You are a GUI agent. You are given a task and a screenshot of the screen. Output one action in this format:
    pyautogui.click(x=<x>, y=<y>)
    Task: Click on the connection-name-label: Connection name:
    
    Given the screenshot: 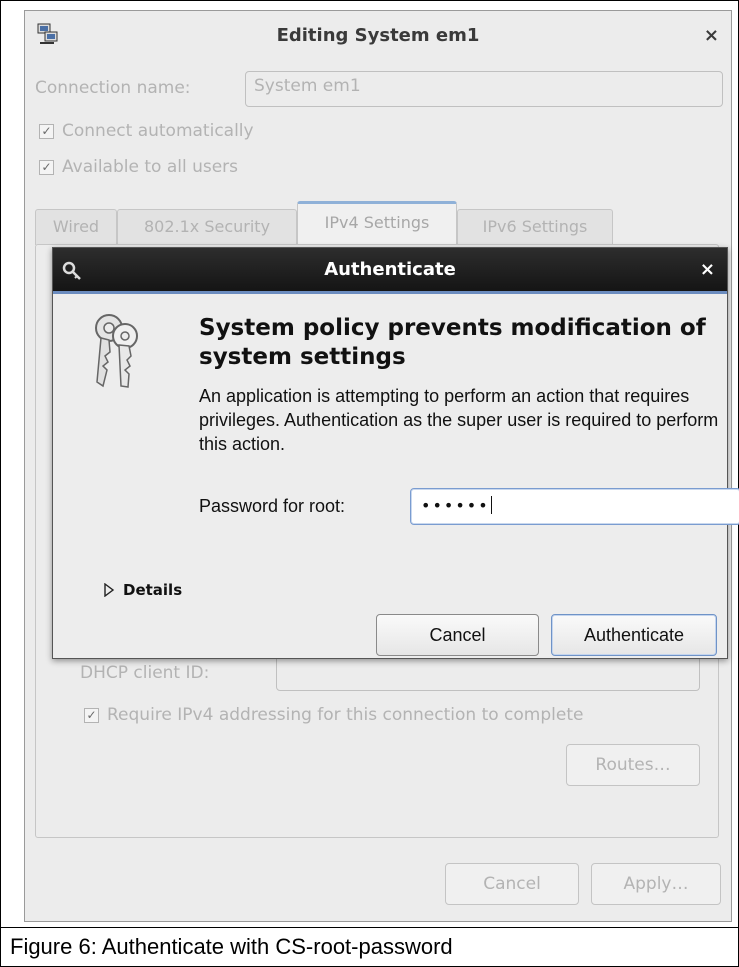 What is the action you would take?
    pyautogui.click(x=113, y=88)
    